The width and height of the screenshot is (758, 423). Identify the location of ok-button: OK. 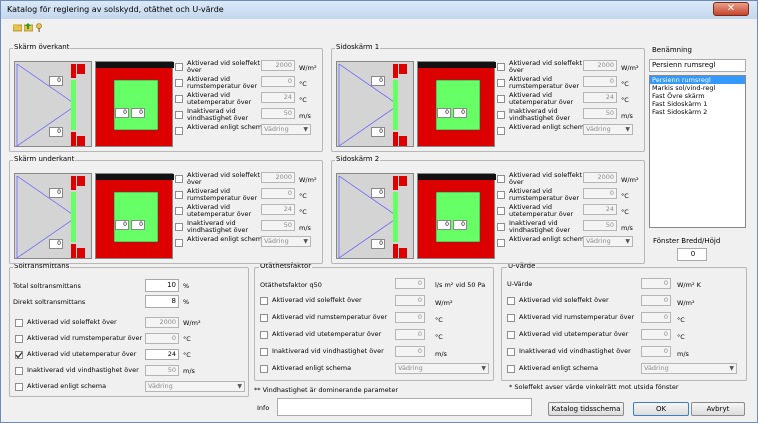
(661, 409).